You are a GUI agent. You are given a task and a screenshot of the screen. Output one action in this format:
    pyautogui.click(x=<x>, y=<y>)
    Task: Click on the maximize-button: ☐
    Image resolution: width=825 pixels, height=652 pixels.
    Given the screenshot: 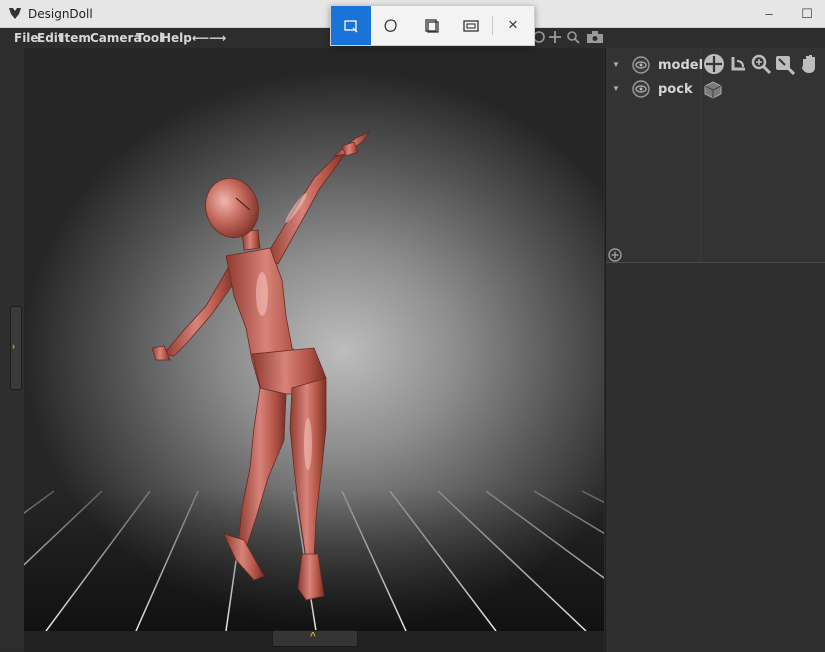 What is the action you would take?
    pyautogui.click(x=806, y=13)
    